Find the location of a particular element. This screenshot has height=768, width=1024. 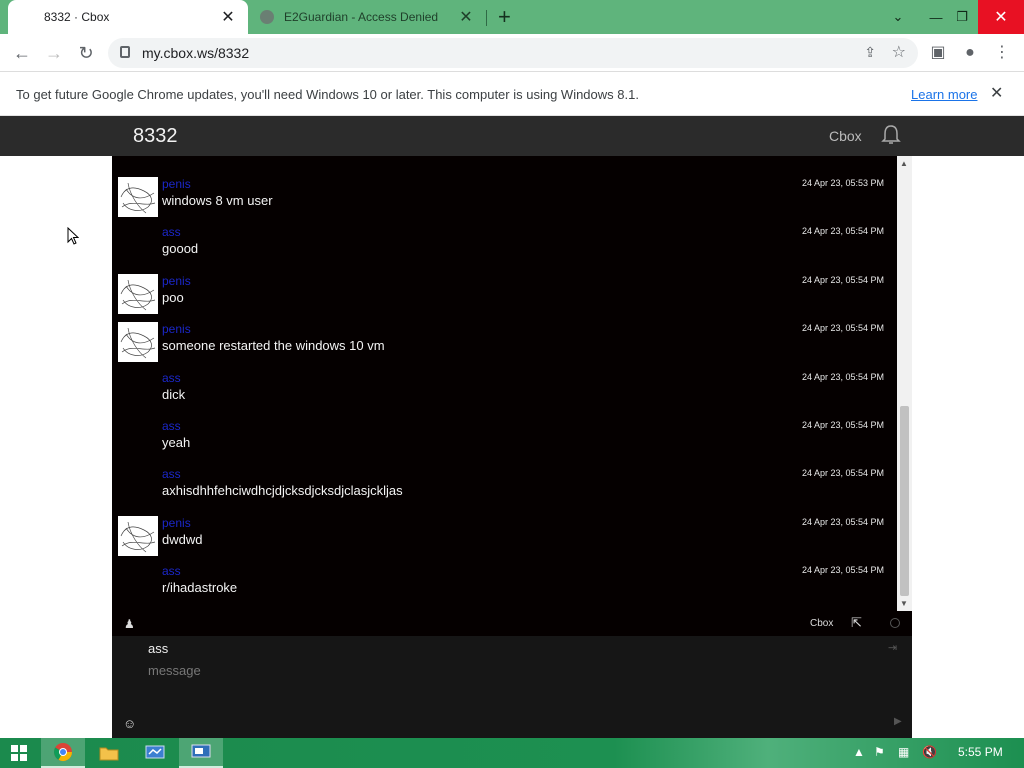

tab-title: E2Guardian - Access Denied is located at coordinates (361, 17).